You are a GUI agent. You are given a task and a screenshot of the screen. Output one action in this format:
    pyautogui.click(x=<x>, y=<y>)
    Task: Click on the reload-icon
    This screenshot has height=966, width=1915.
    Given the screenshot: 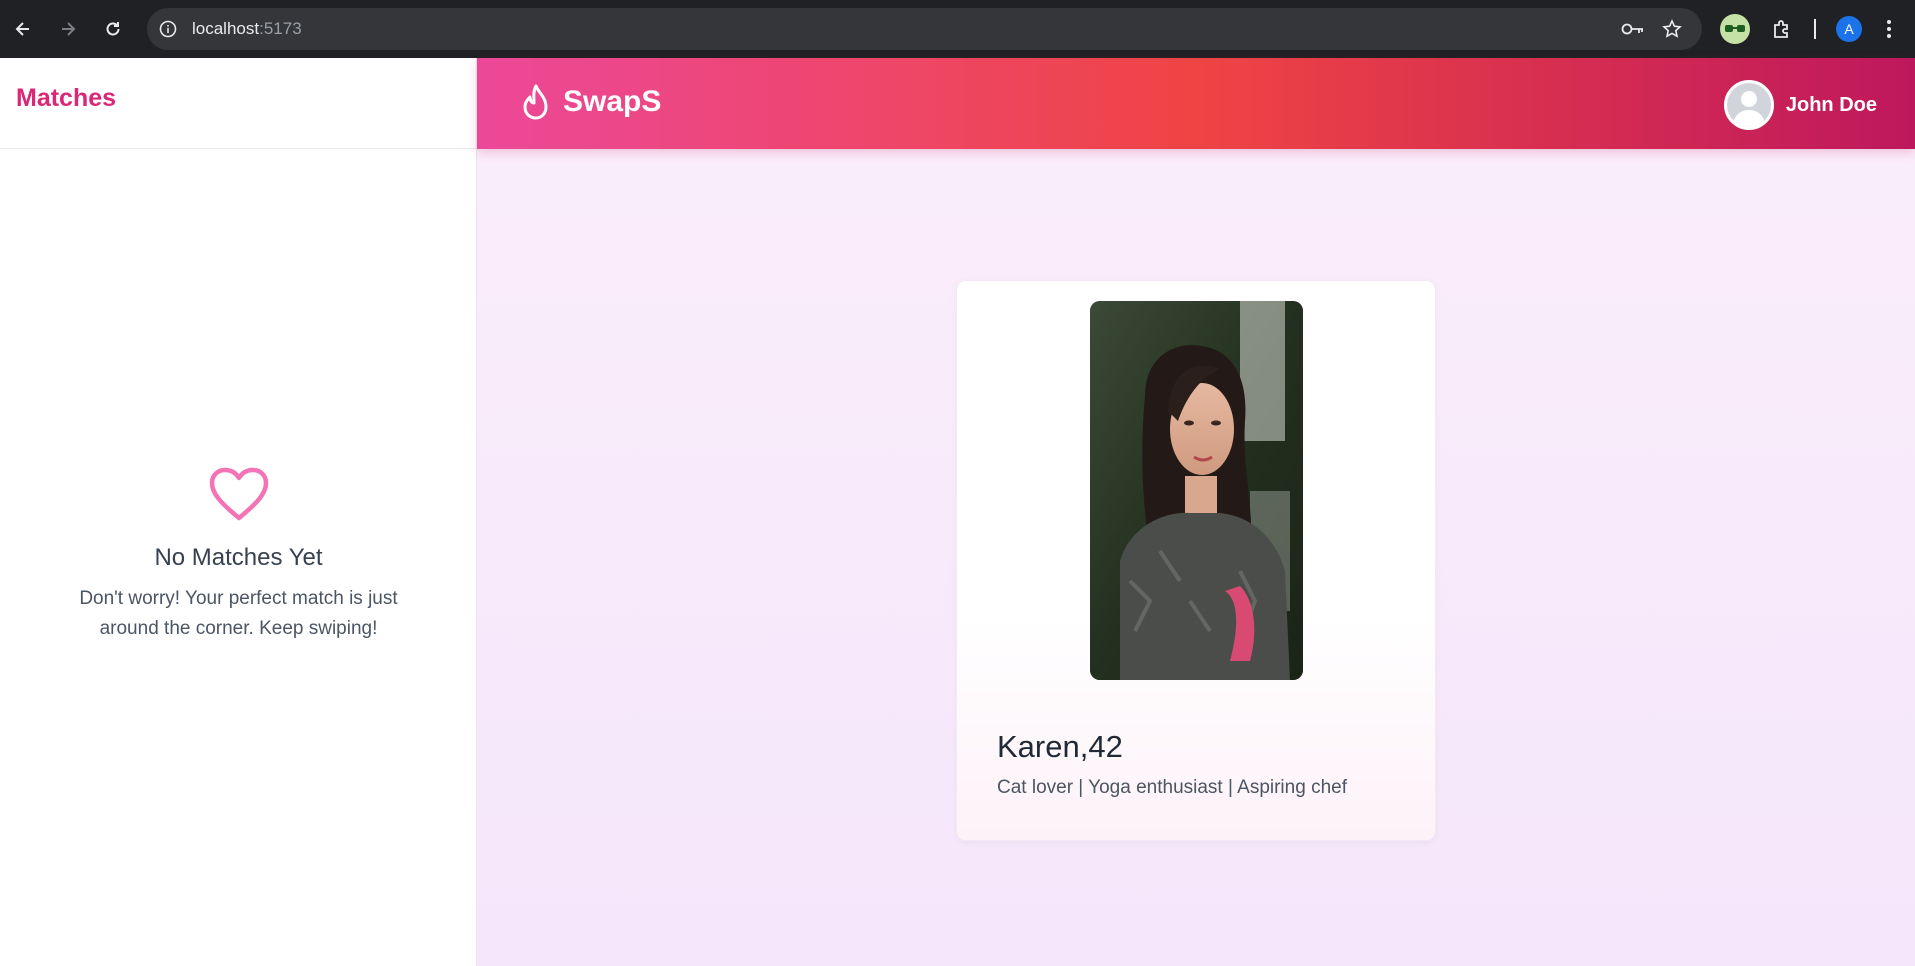 What is the action you would take?
    pyautogui.click(x=113, y=29)
    